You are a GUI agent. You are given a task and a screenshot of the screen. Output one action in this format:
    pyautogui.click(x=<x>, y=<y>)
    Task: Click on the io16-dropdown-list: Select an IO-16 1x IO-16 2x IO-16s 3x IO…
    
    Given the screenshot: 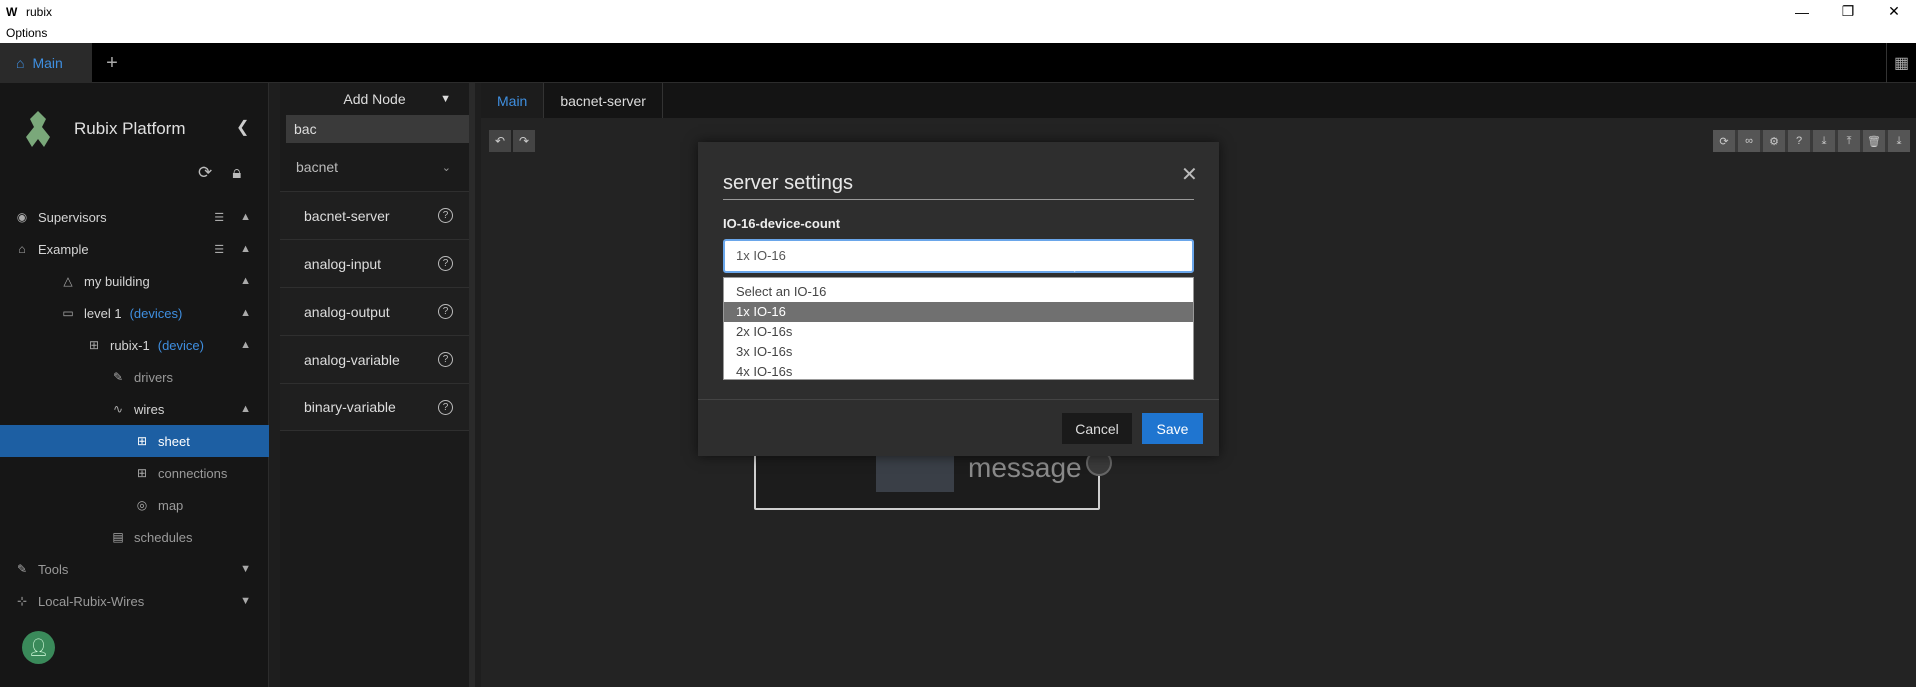 What is the action you would take?
    pyautogui.click(x=958, y=328)
    